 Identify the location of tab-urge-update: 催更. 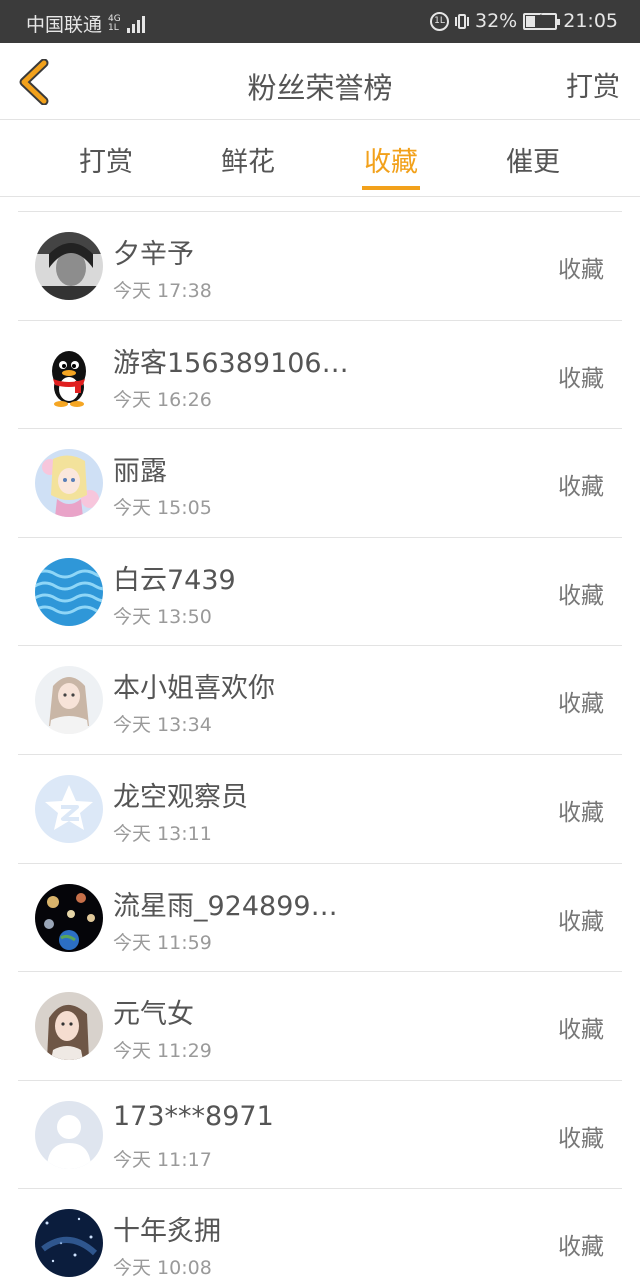
(533, 159).